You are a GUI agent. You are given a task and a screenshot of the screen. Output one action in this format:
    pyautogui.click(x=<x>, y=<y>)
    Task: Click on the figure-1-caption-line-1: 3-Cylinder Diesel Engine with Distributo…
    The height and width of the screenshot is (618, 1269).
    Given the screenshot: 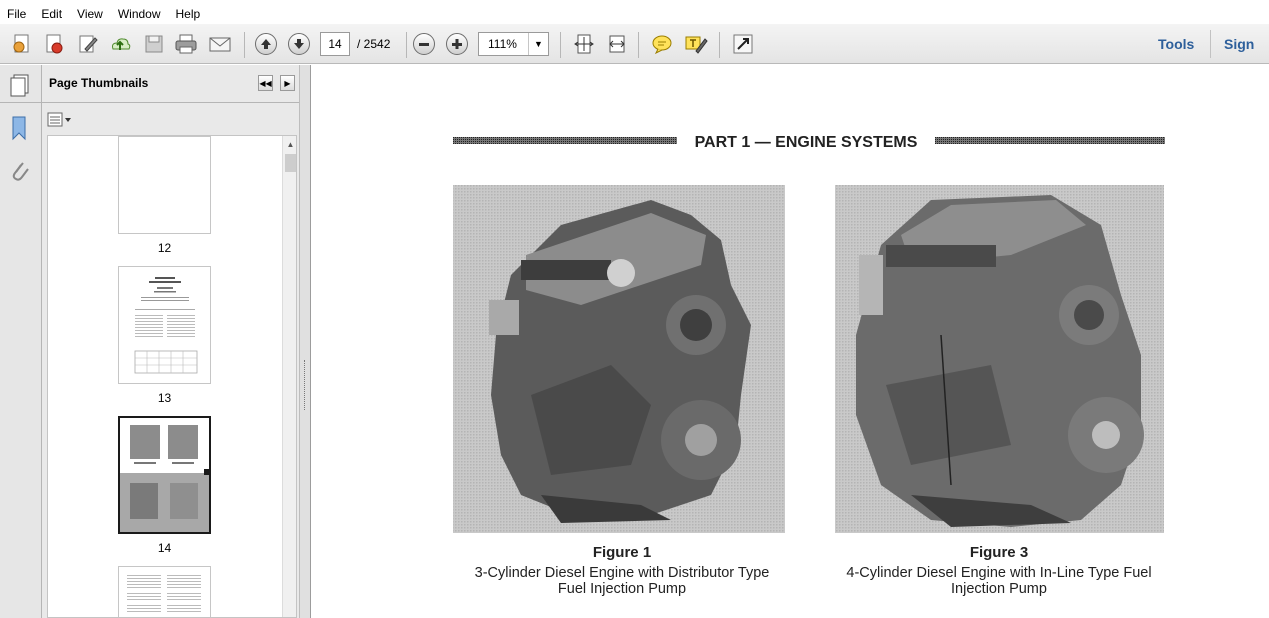 What is the action you would take?
    pyautogui.click(x=622, y=573)
    